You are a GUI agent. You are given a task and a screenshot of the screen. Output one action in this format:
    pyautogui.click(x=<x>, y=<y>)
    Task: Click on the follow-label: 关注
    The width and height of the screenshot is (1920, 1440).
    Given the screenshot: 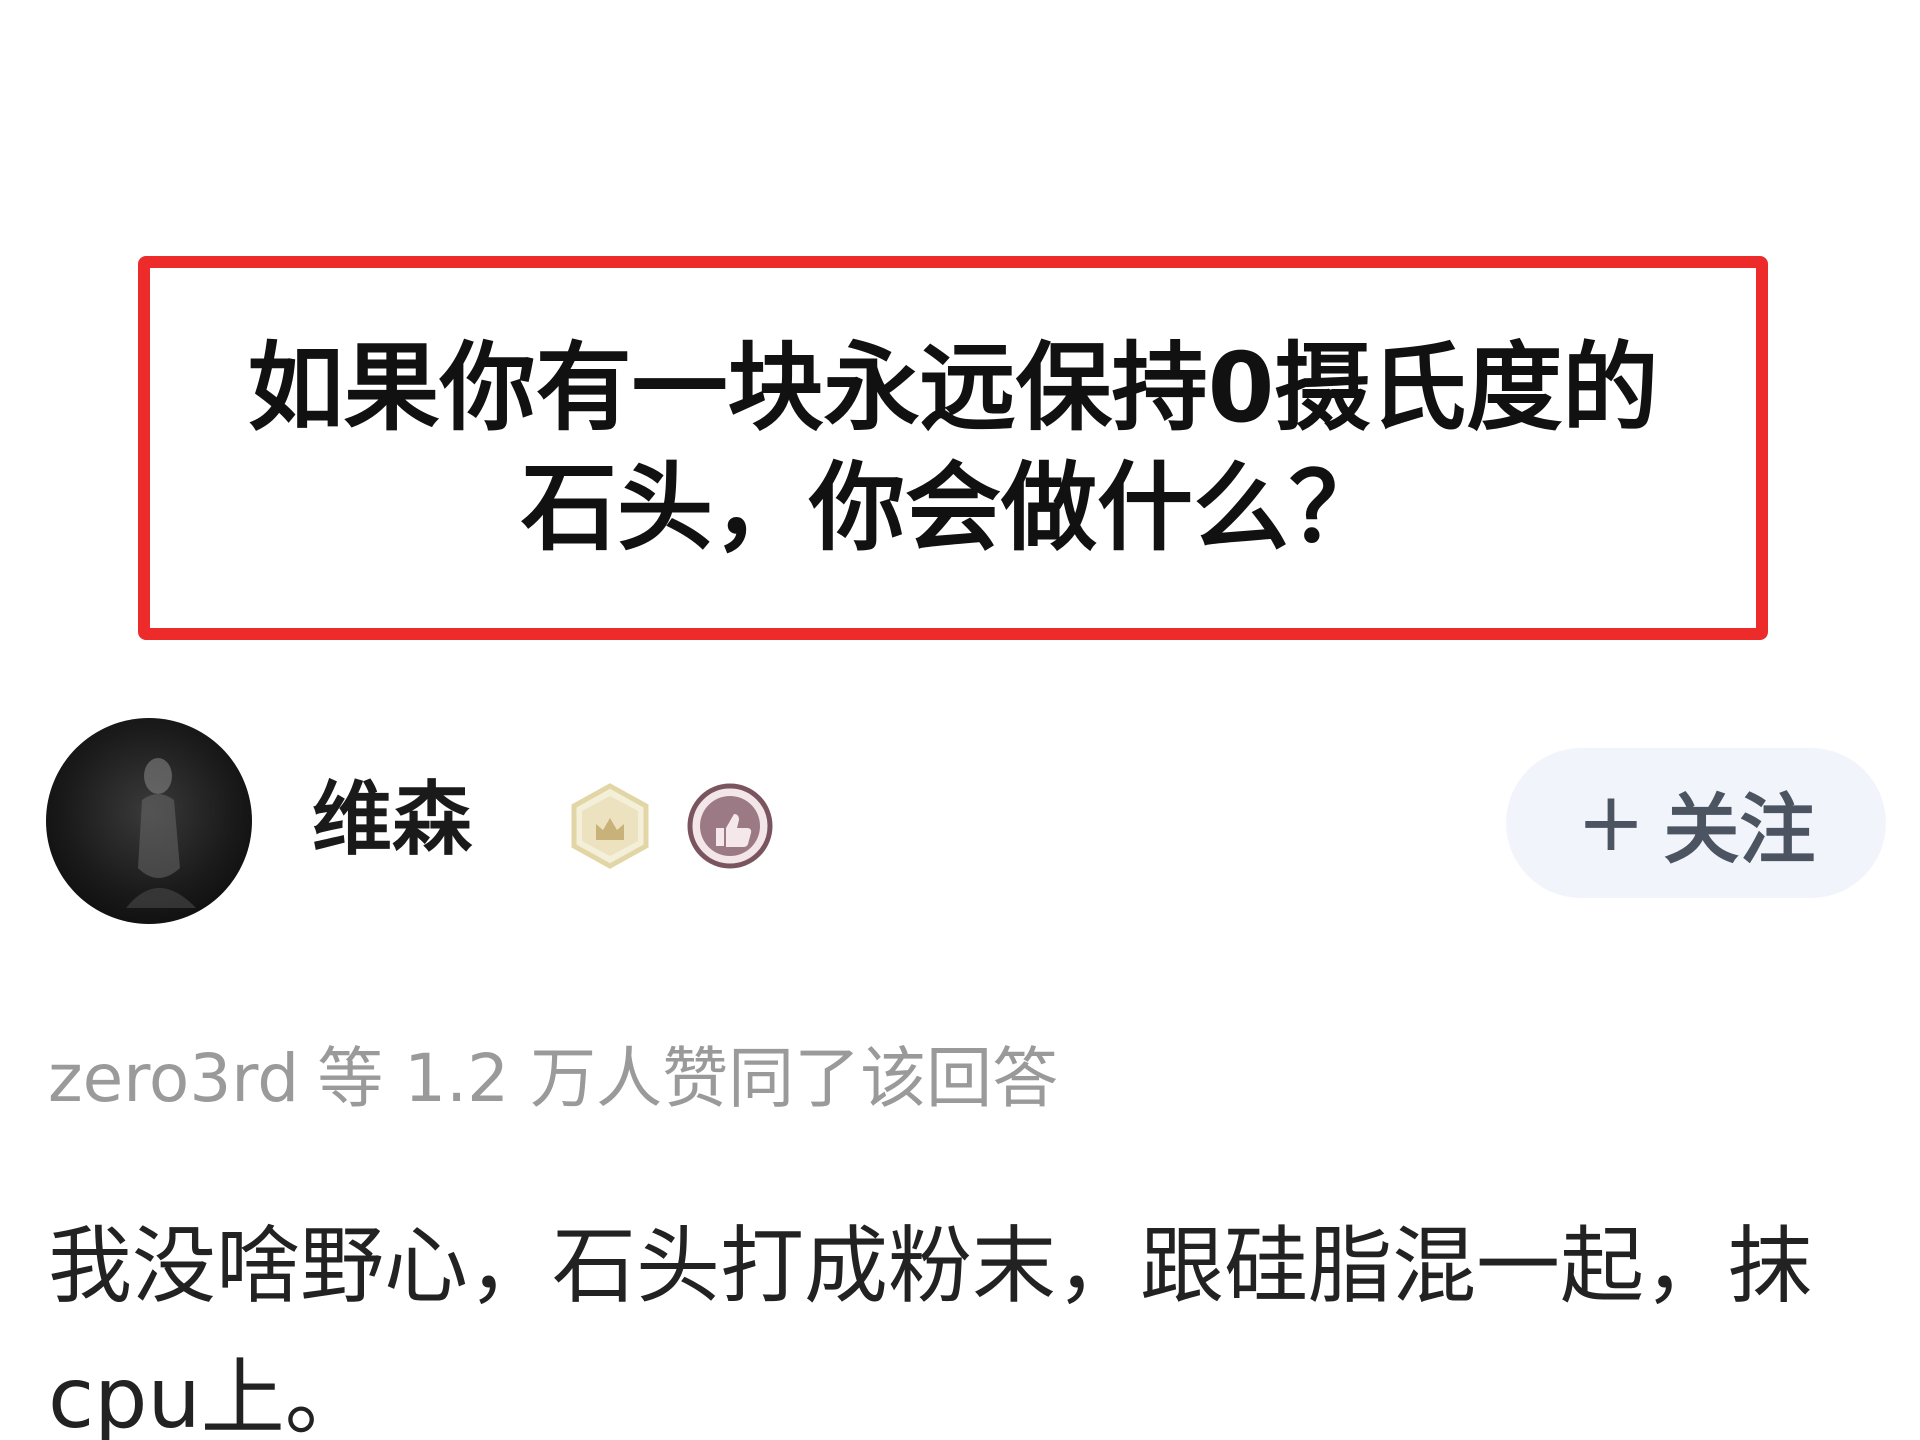 What is the action you would take?
    pyautogui.click(x=1739, y=829)
    